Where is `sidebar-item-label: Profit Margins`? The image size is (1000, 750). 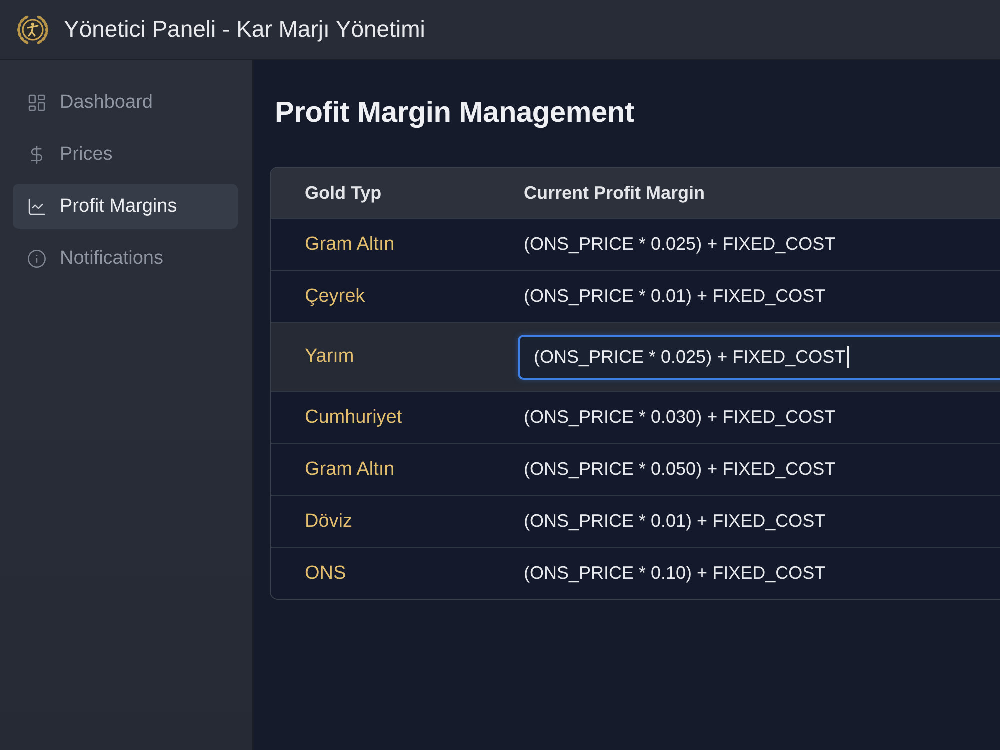
sidebar-item-label: Profit Margins is located at coordinates (119, 207).